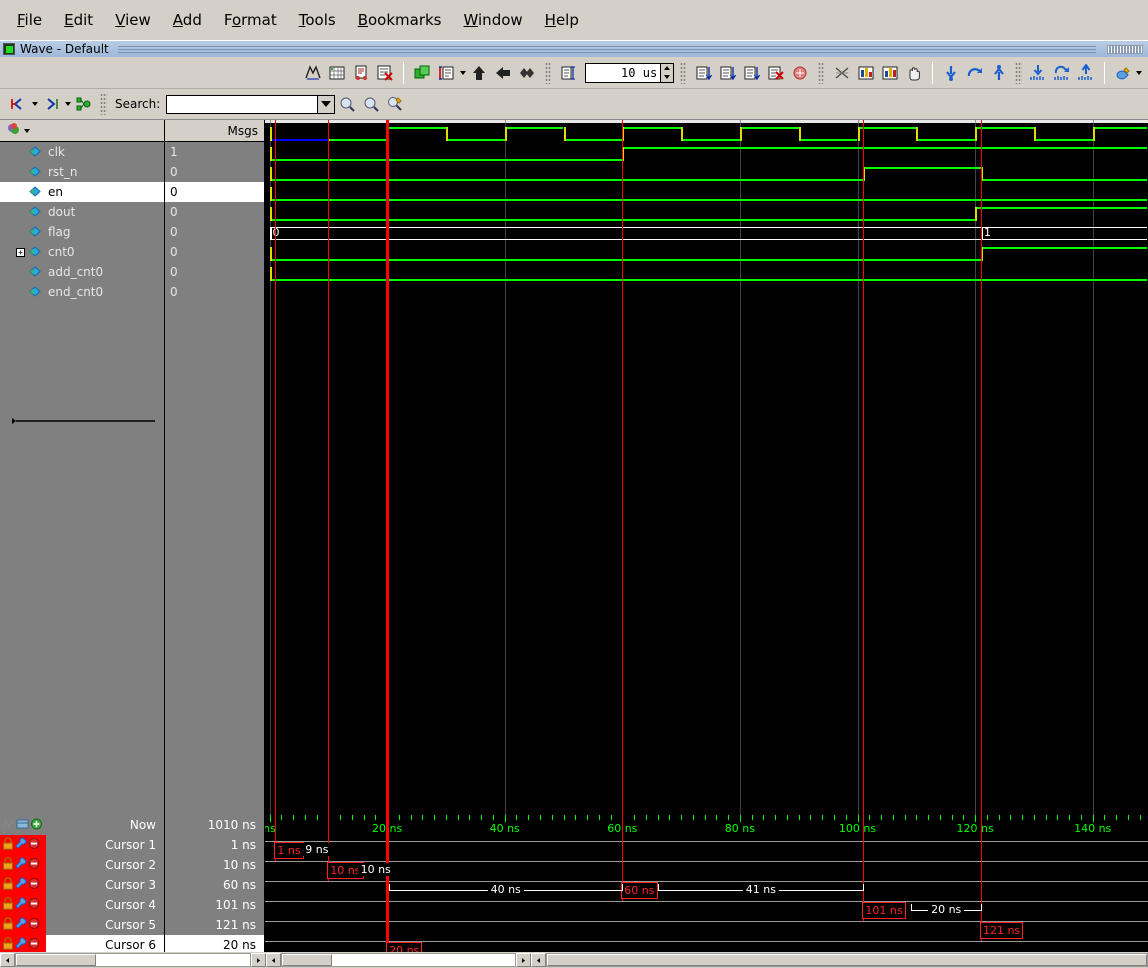  What do you see at coordinates (479, 73) in the screenshot?
I see `up-arrow-icon` at bounding box center [479, 73].